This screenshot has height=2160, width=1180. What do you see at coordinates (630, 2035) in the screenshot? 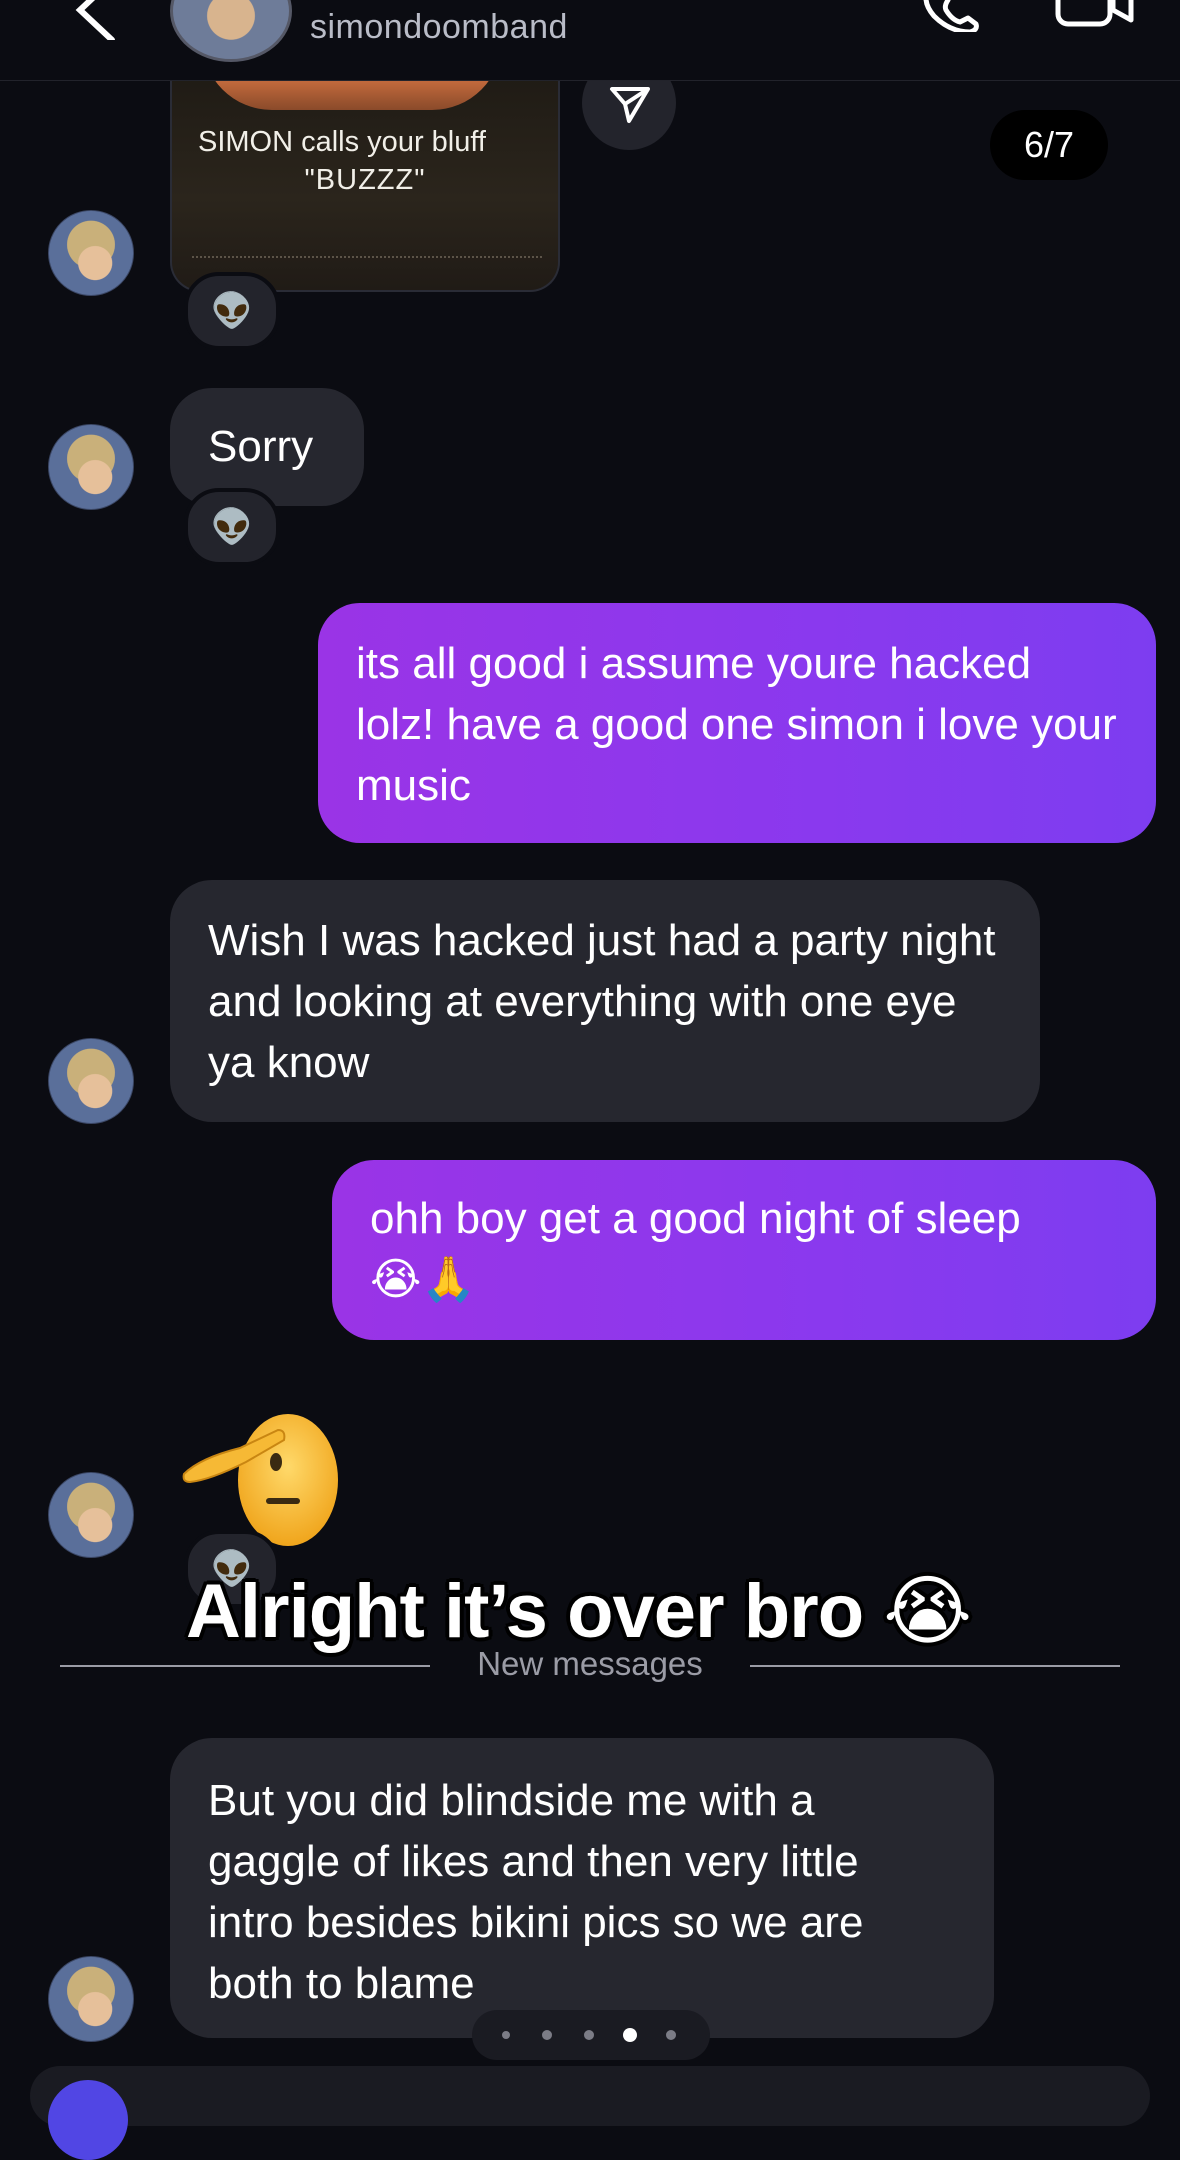
I see `pager-dot-active` at bounding box center [630, 2035].